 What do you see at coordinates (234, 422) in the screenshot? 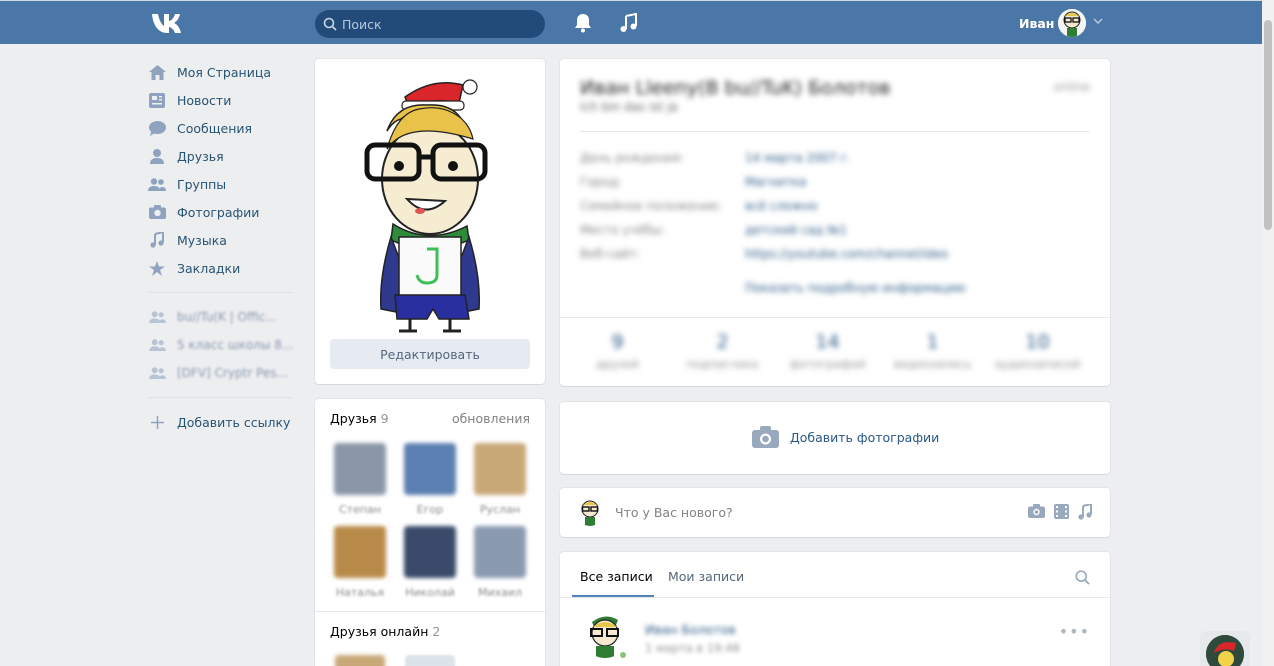
I see `nav-label: Добавить ссылку` at bounding box center [234, 422].